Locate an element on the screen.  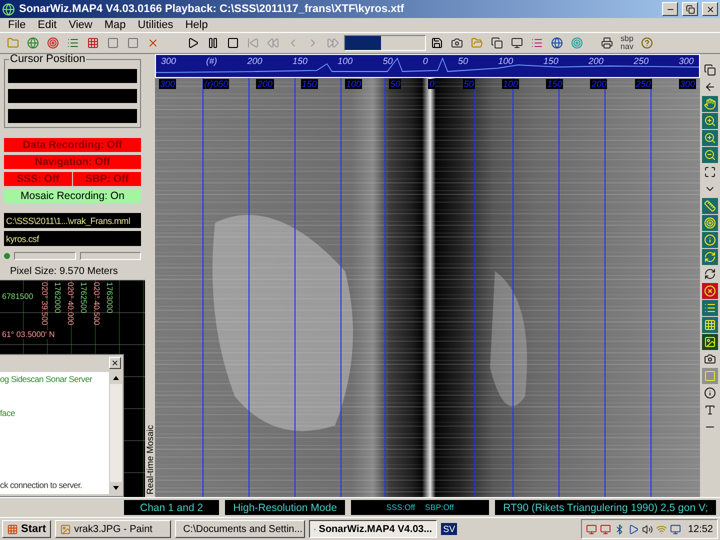
language-indicator: SV is located at coordinates (449, 529).